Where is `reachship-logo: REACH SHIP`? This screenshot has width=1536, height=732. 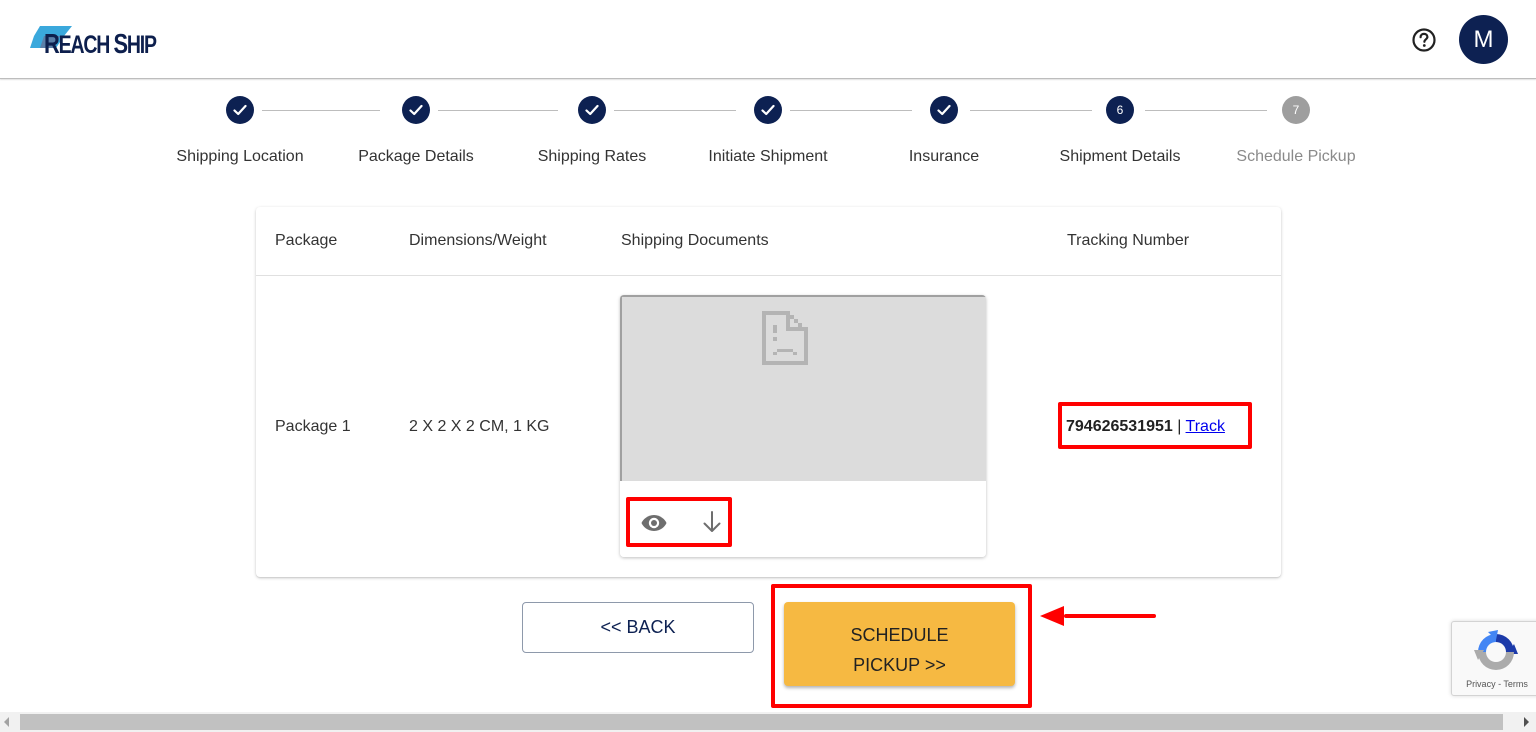 reachship-logo: REACH SHIP is located at coordinates (95, 41).